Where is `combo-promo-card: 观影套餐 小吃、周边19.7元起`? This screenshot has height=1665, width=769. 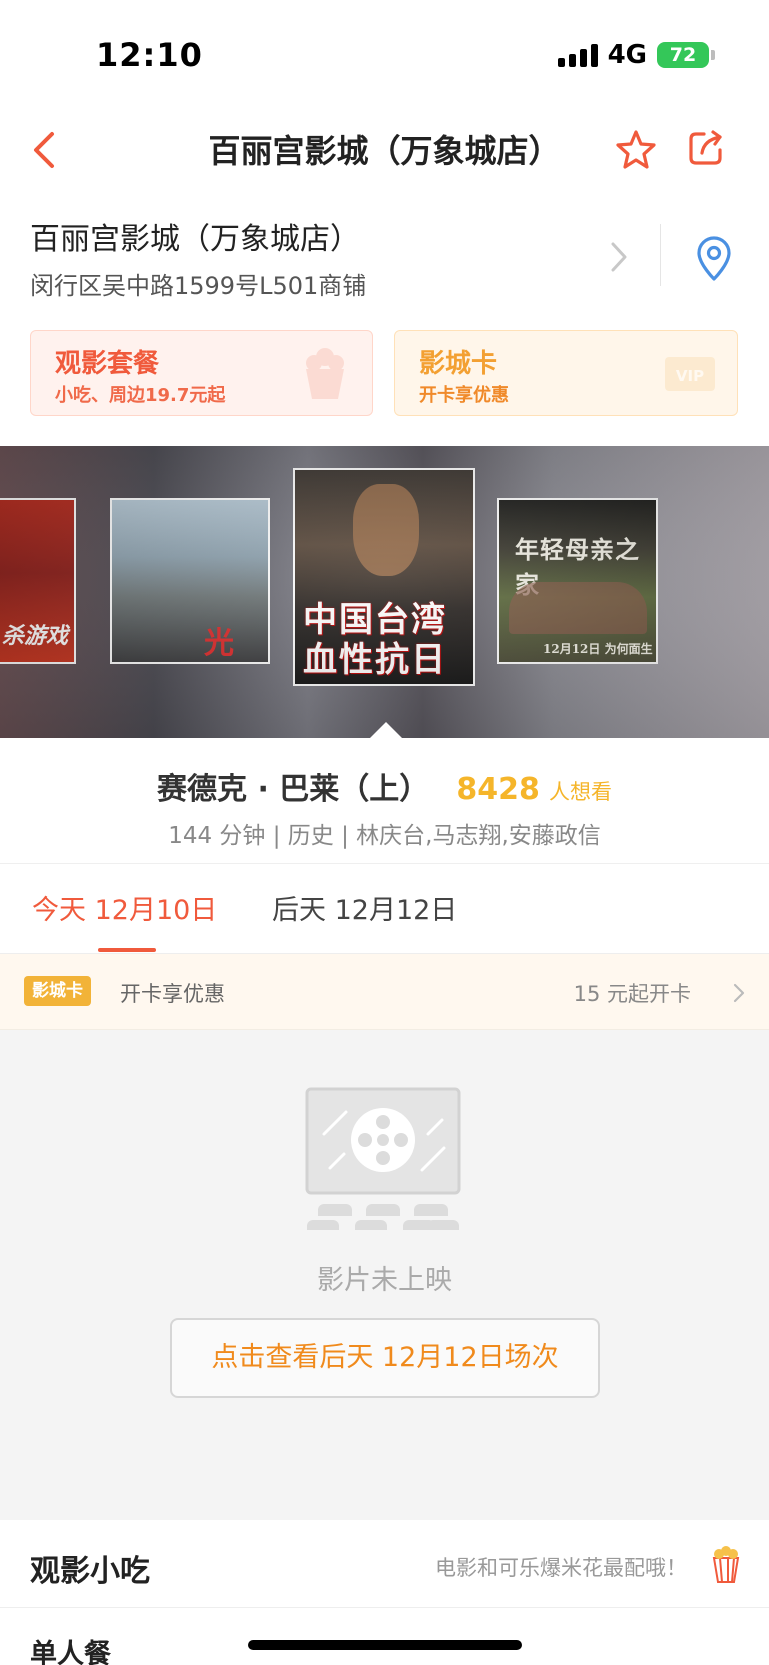 combo-promo-card: 观影套餐 小吃、周边19.7元起 is located at coordinates (201, 373).